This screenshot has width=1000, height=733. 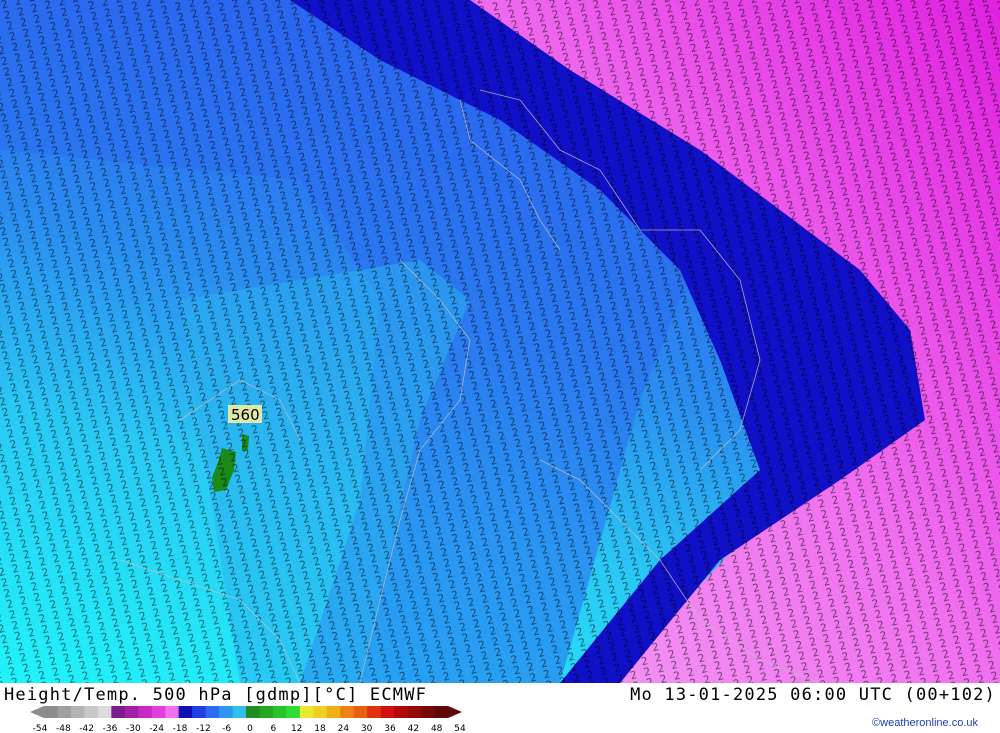 I want to click on legend-tick-label: 6, so click(x=273, y=728).